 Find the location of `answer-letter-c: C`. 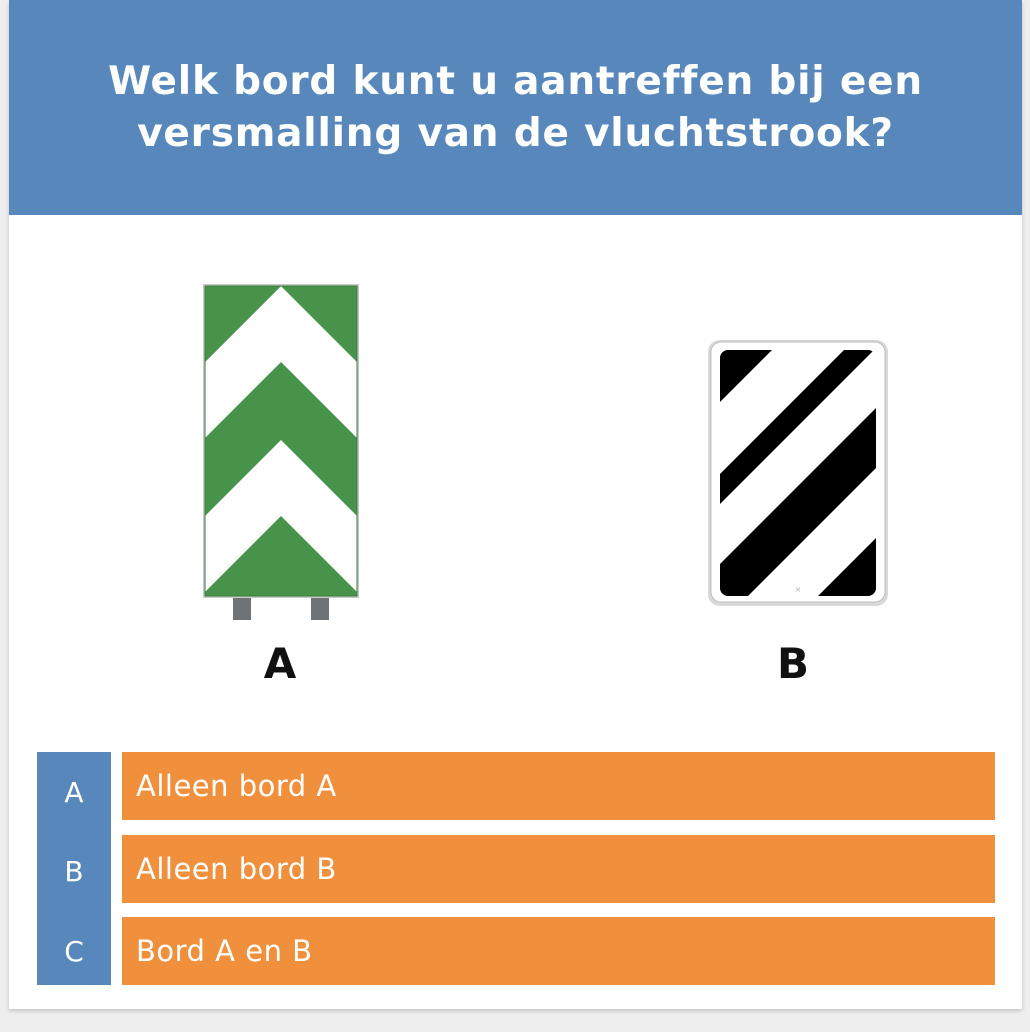

answer-letter-c: C is located at coordinates (74, 951).